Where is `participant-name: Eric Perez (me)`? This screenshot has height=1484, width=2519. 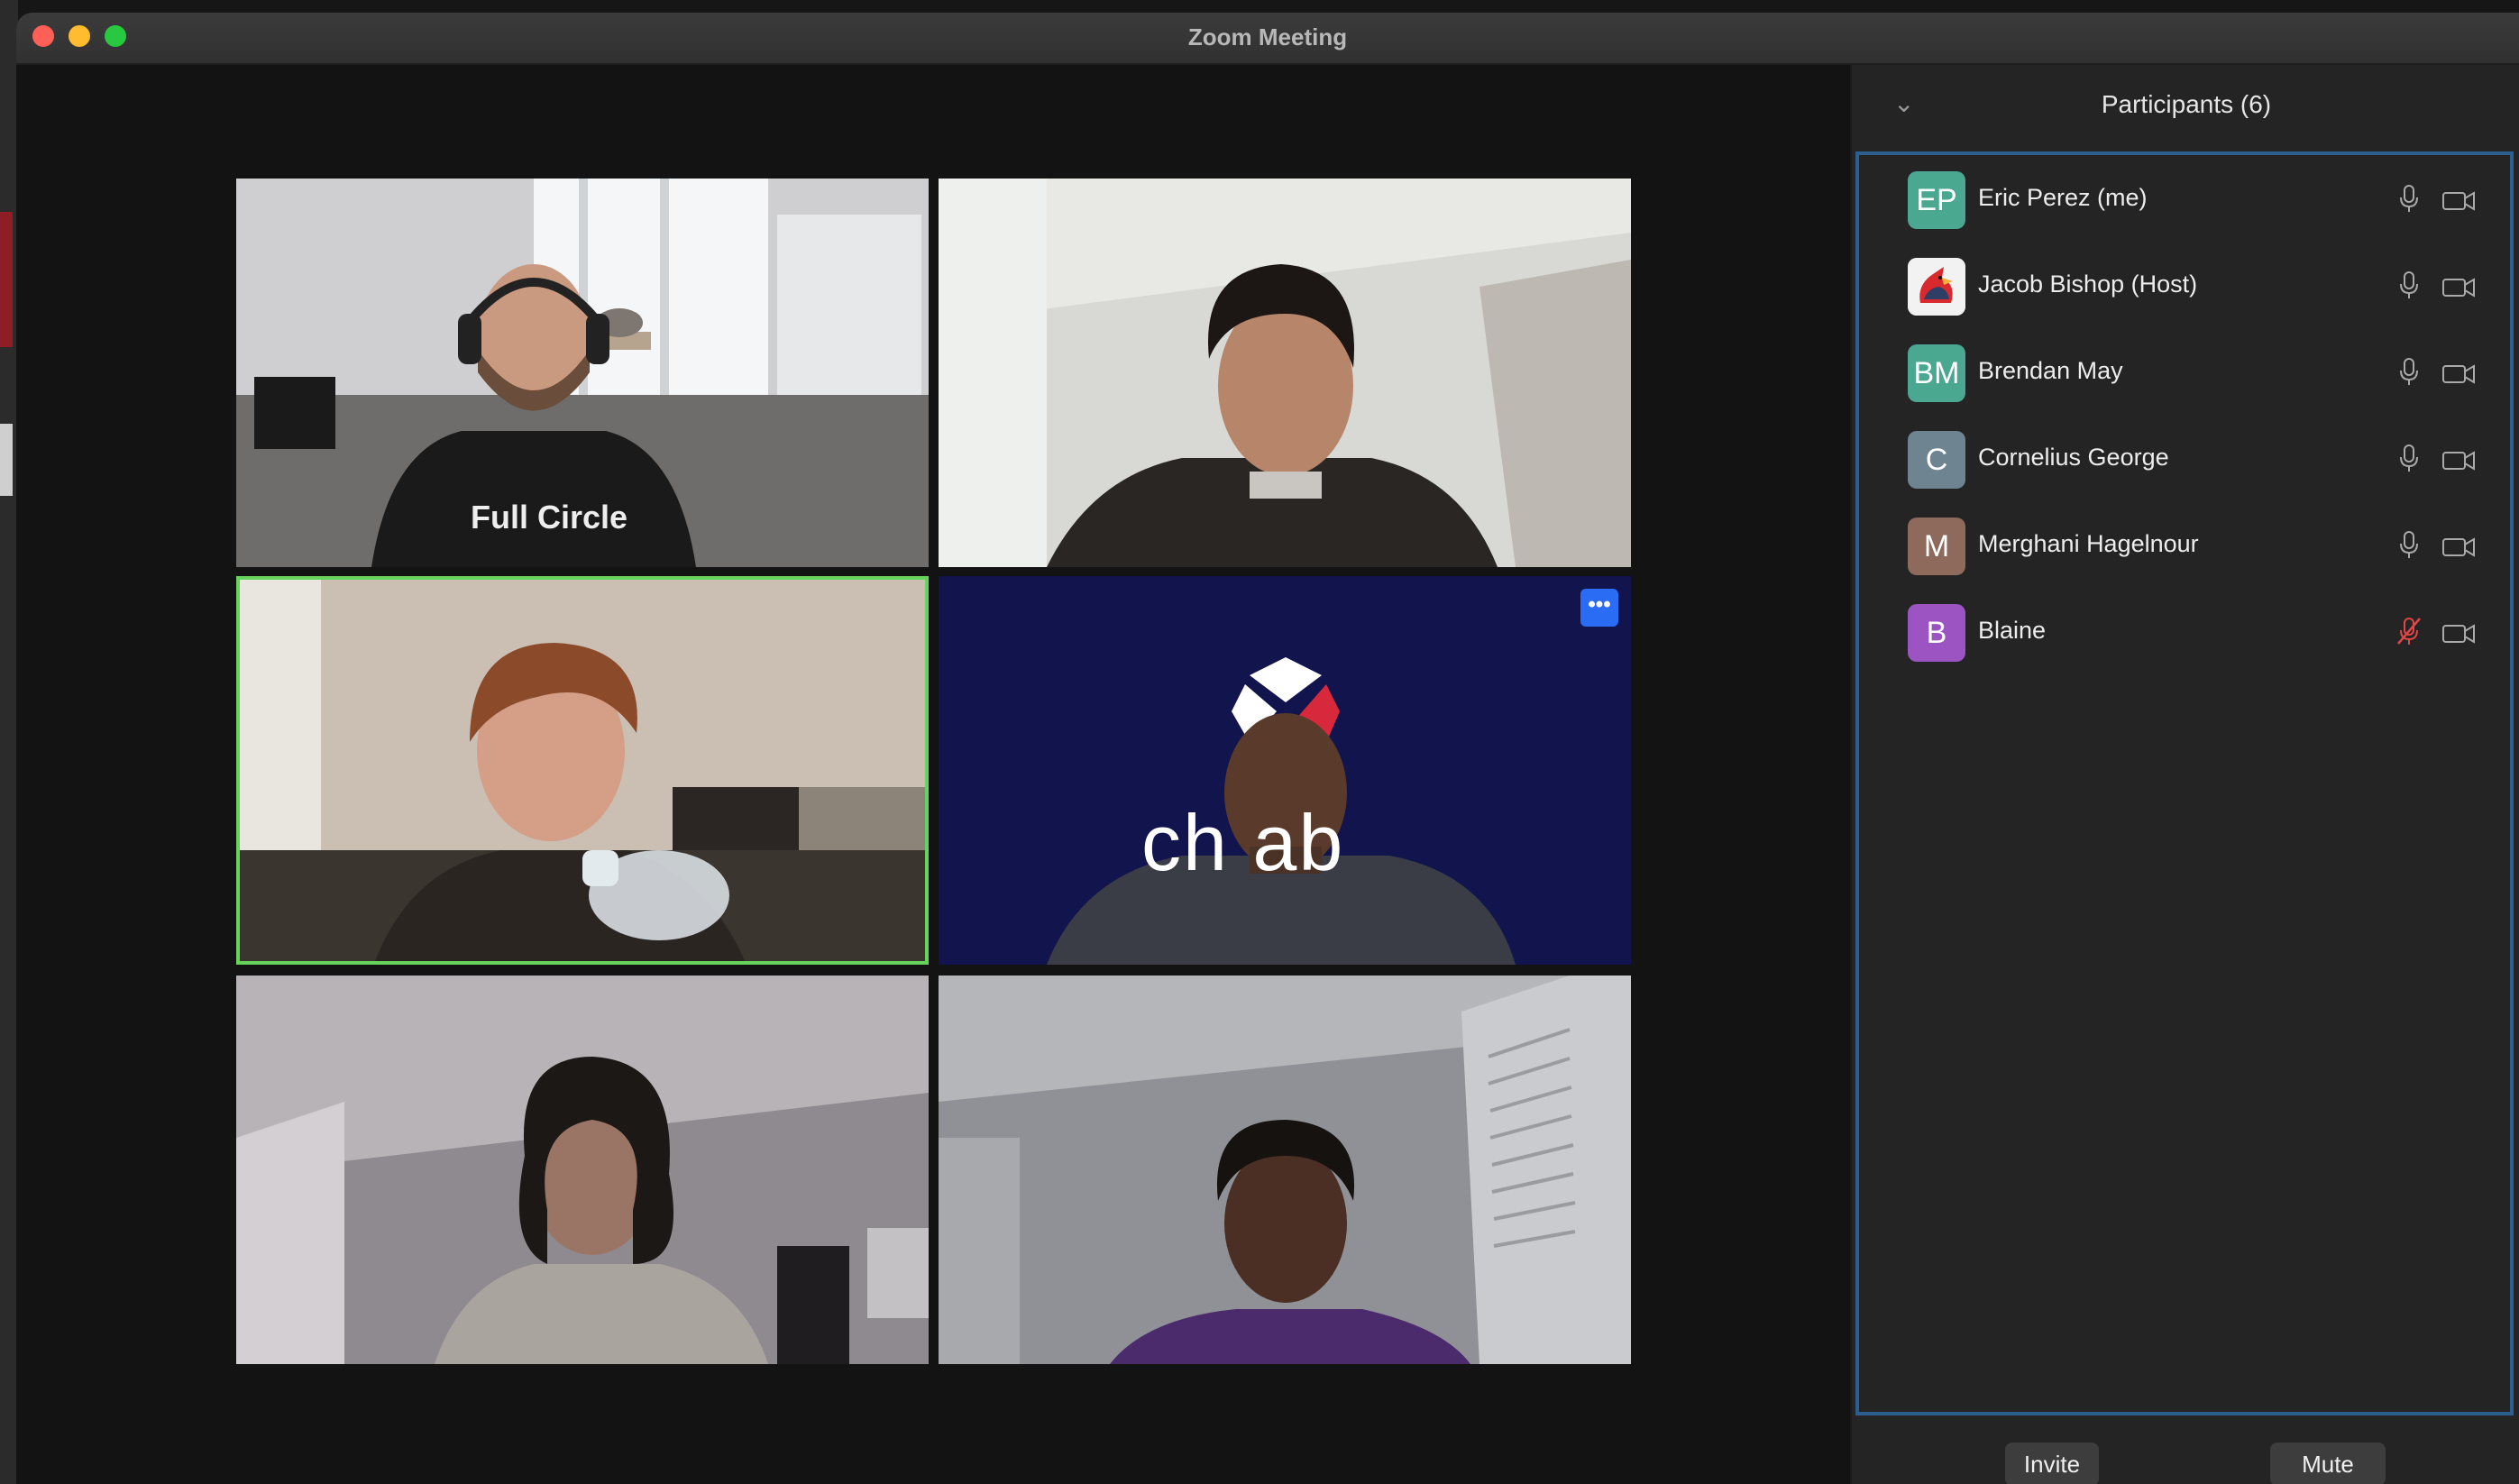
participant-name: Eric Perez (me) is located at coordinates (2063, 197).